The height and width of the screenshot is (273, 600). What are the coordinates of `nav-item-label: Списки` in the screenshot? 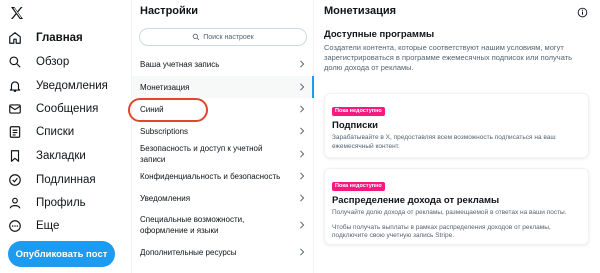 It's located at (55, 132).